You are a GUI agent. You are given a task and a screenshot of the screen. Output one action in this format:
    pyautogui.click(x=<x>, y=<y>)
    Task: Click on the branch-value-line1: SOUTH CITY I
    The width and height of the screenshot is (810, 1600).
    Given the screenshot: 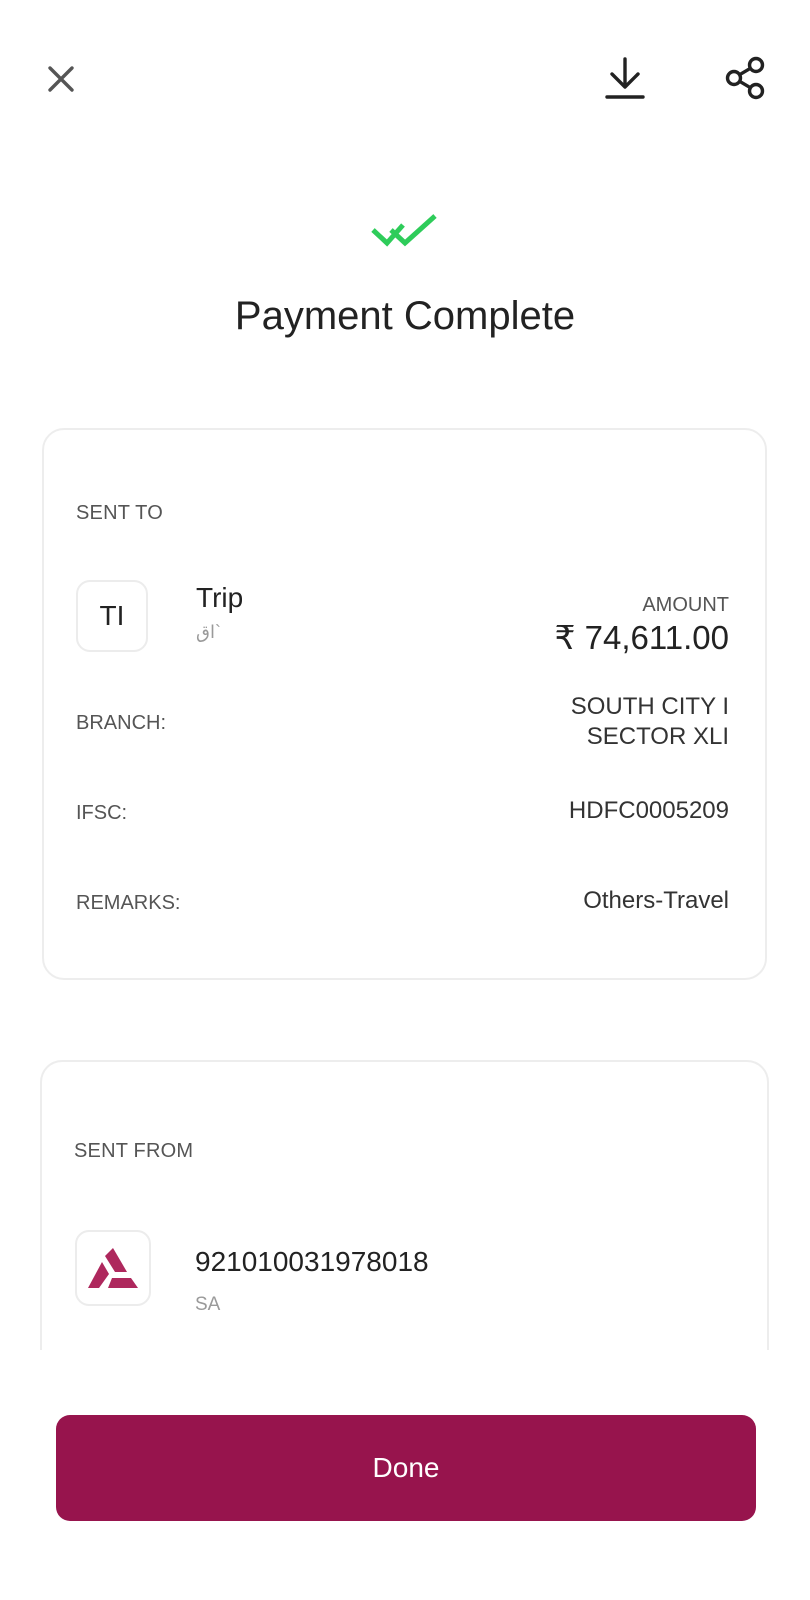 What is the action you would take?
    pyautogui.click(x=649, y=706)
    